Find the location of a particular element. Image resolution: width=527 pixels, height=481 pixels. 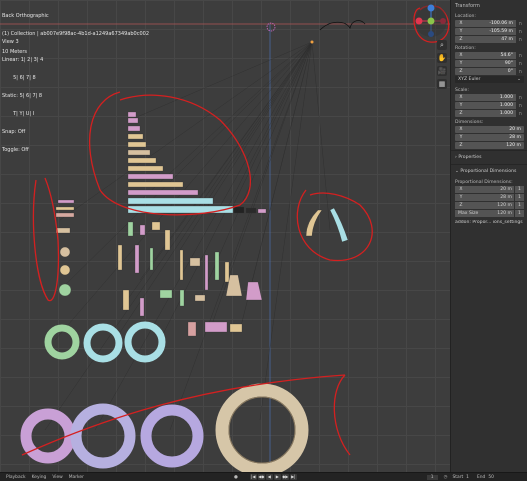

chevron-right-icon: › is located at coordinates (456, 157).